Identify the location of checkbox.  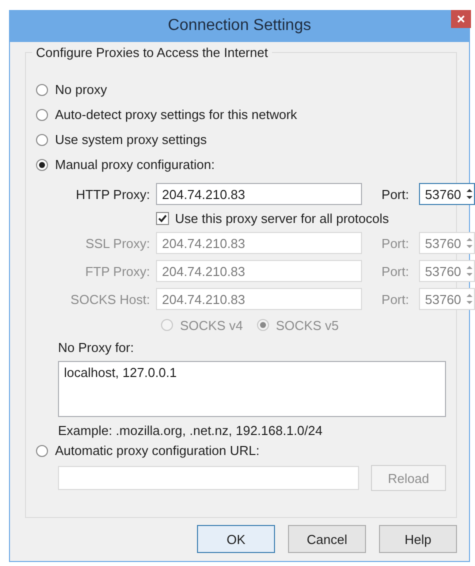
(162, 218).